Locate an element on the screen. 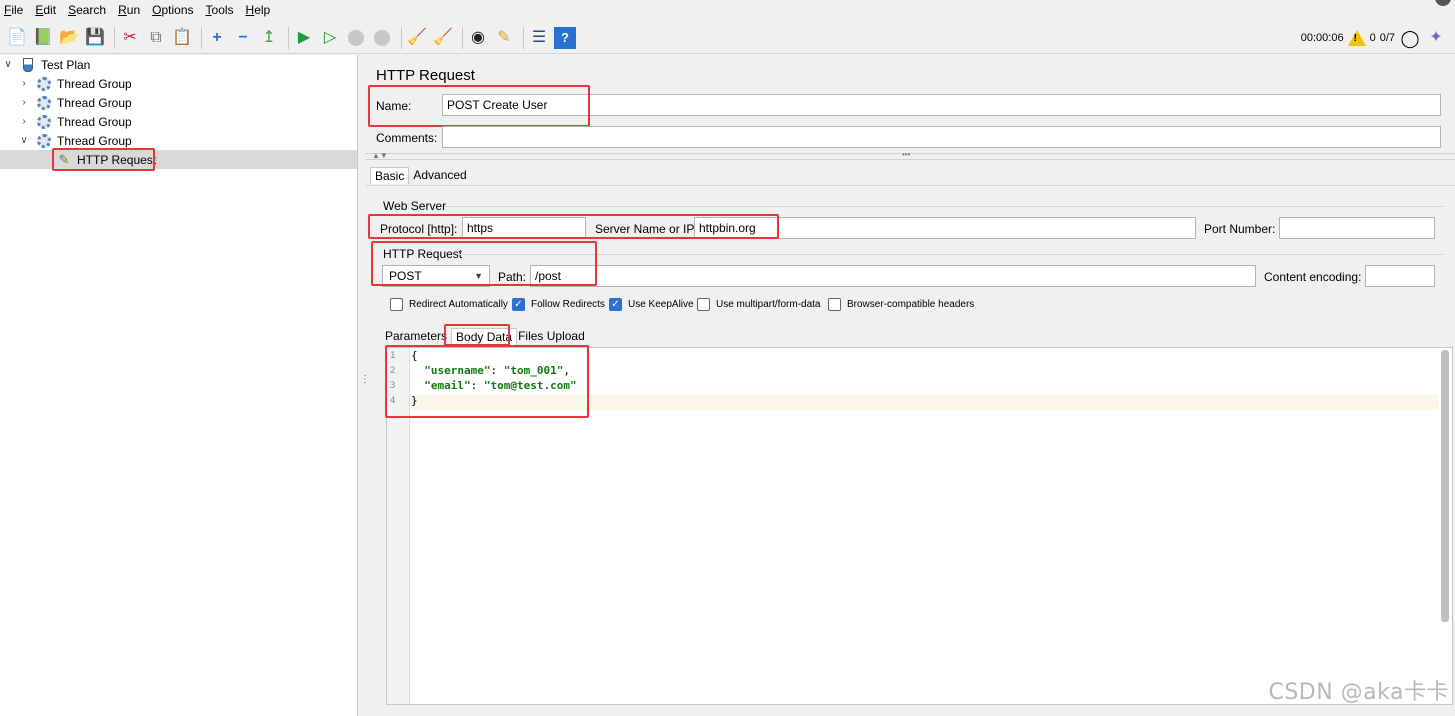 The height and width of the screenshot is (716, 1455). multipart-checkbox: Use multipart/form-data is located at coordinates (758, 304).